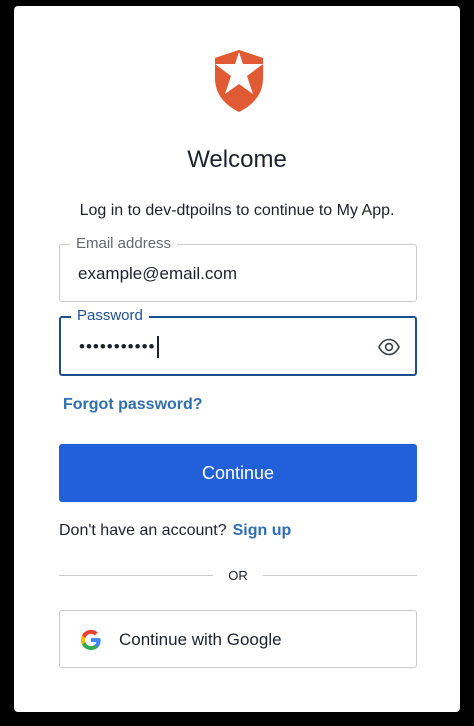 This screenshot has height=726, width=474. Describe the element at coordinates (238, 576) in the screenshot. I see `or-divider: OR` at that location.